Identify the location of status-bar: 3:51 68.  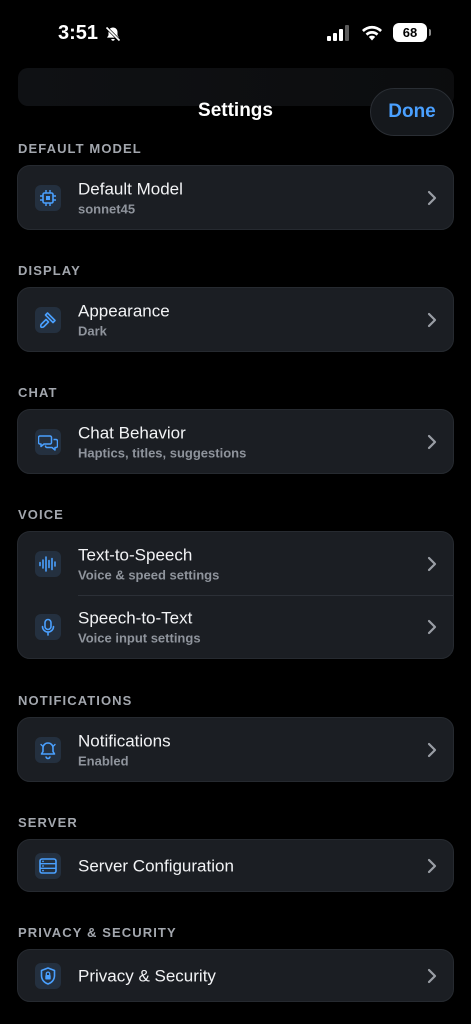
(235, 31).